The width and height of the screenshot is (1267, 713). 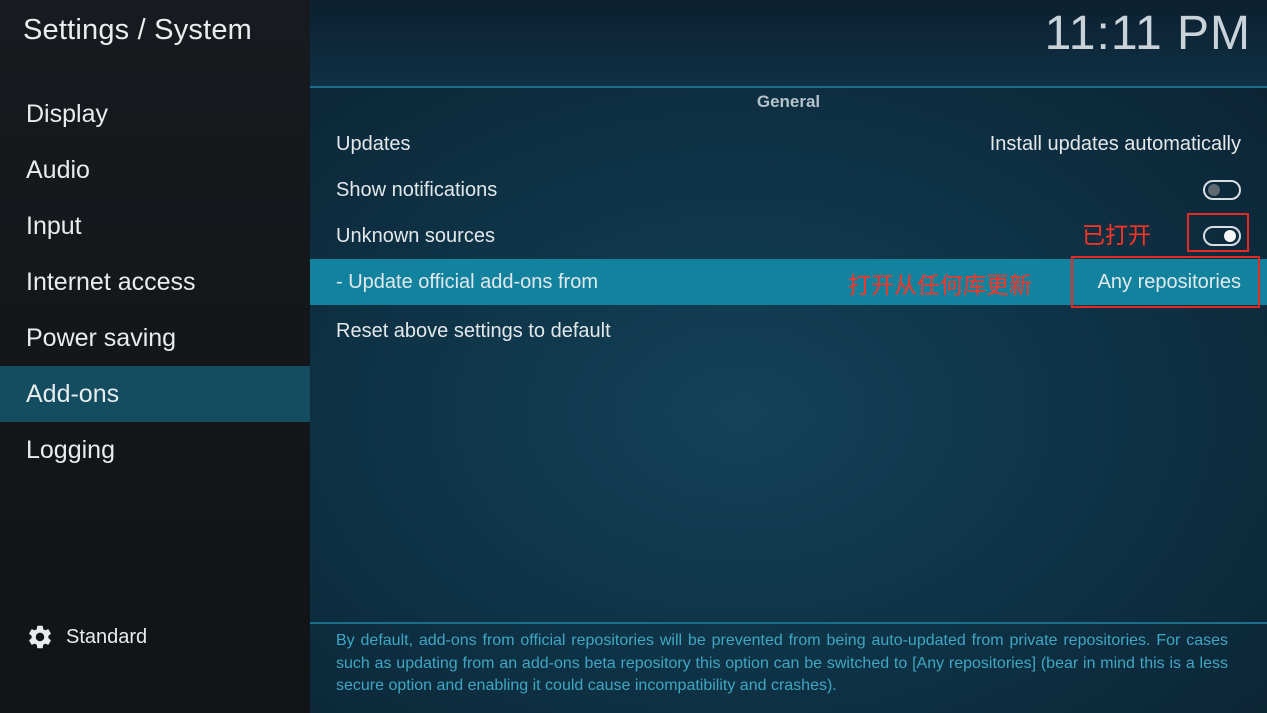 I want to click on annotation-label-unknown-sources: 已打开, so click(x=1116, y=236).